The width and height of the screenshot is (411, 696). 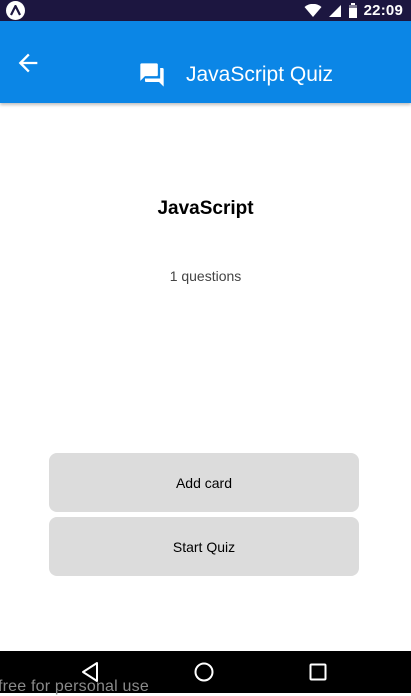 I want to click on deck-title: JavaScript, so click(x=205, y=208).